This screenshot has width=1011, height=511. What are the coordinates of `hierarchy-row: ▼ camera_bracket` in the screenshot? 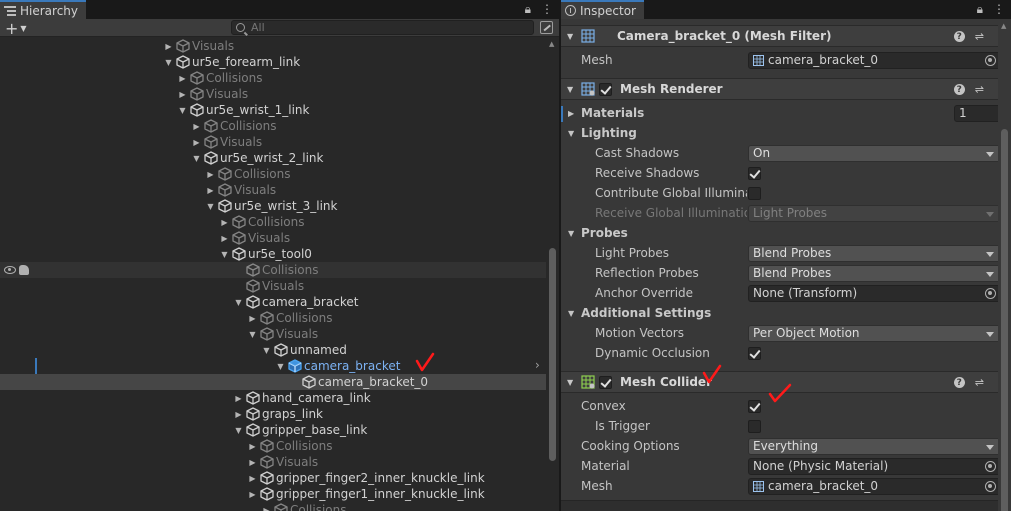 It's located at (273, 302).